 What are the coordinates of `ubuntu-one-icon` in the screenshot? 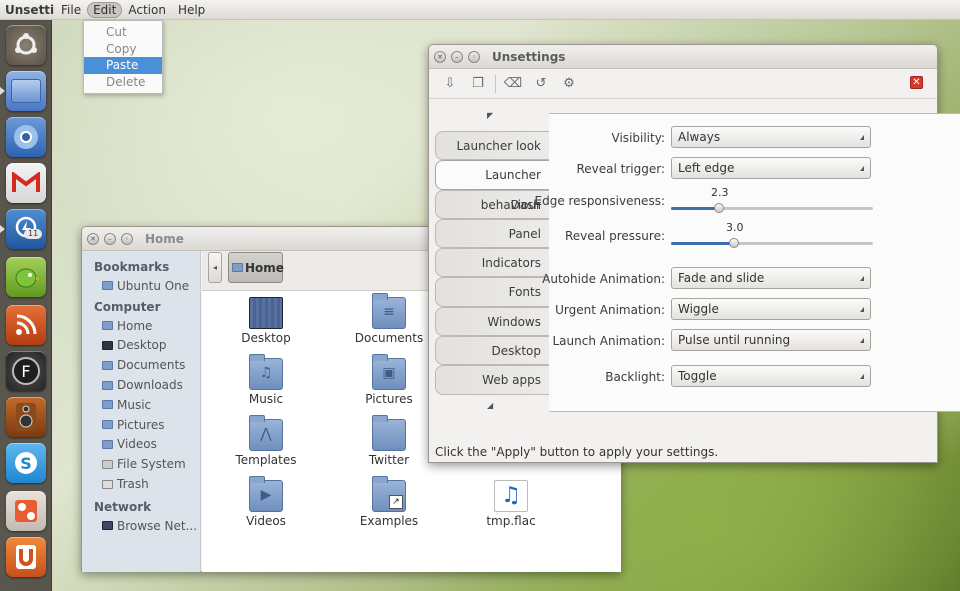 It's located at (26, 557).